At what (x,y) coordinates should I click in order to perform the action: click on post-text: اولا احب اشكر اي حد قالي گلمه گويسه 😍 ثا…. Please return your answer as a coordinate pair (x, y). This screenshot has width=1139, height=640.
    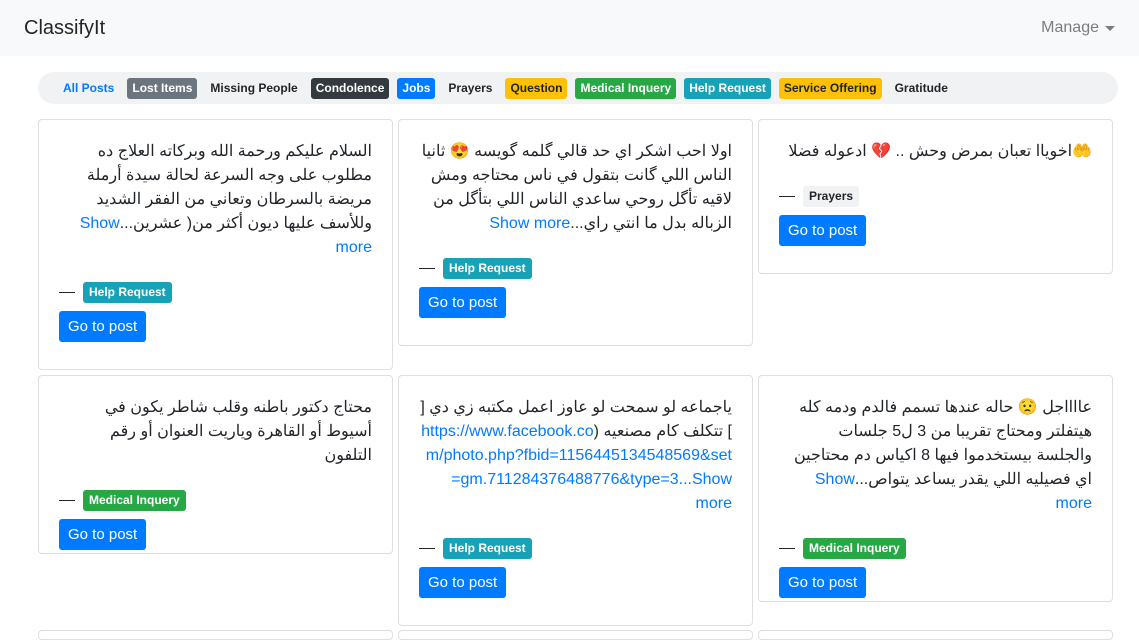
    Looking at the image, I should click on (575, 188).